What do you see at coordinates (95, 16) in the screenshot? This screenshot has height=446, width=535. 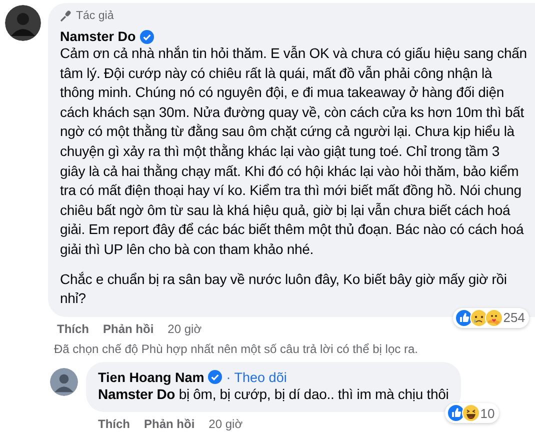 I see `author-label: Tác giả` at bounding box center [95, 16].